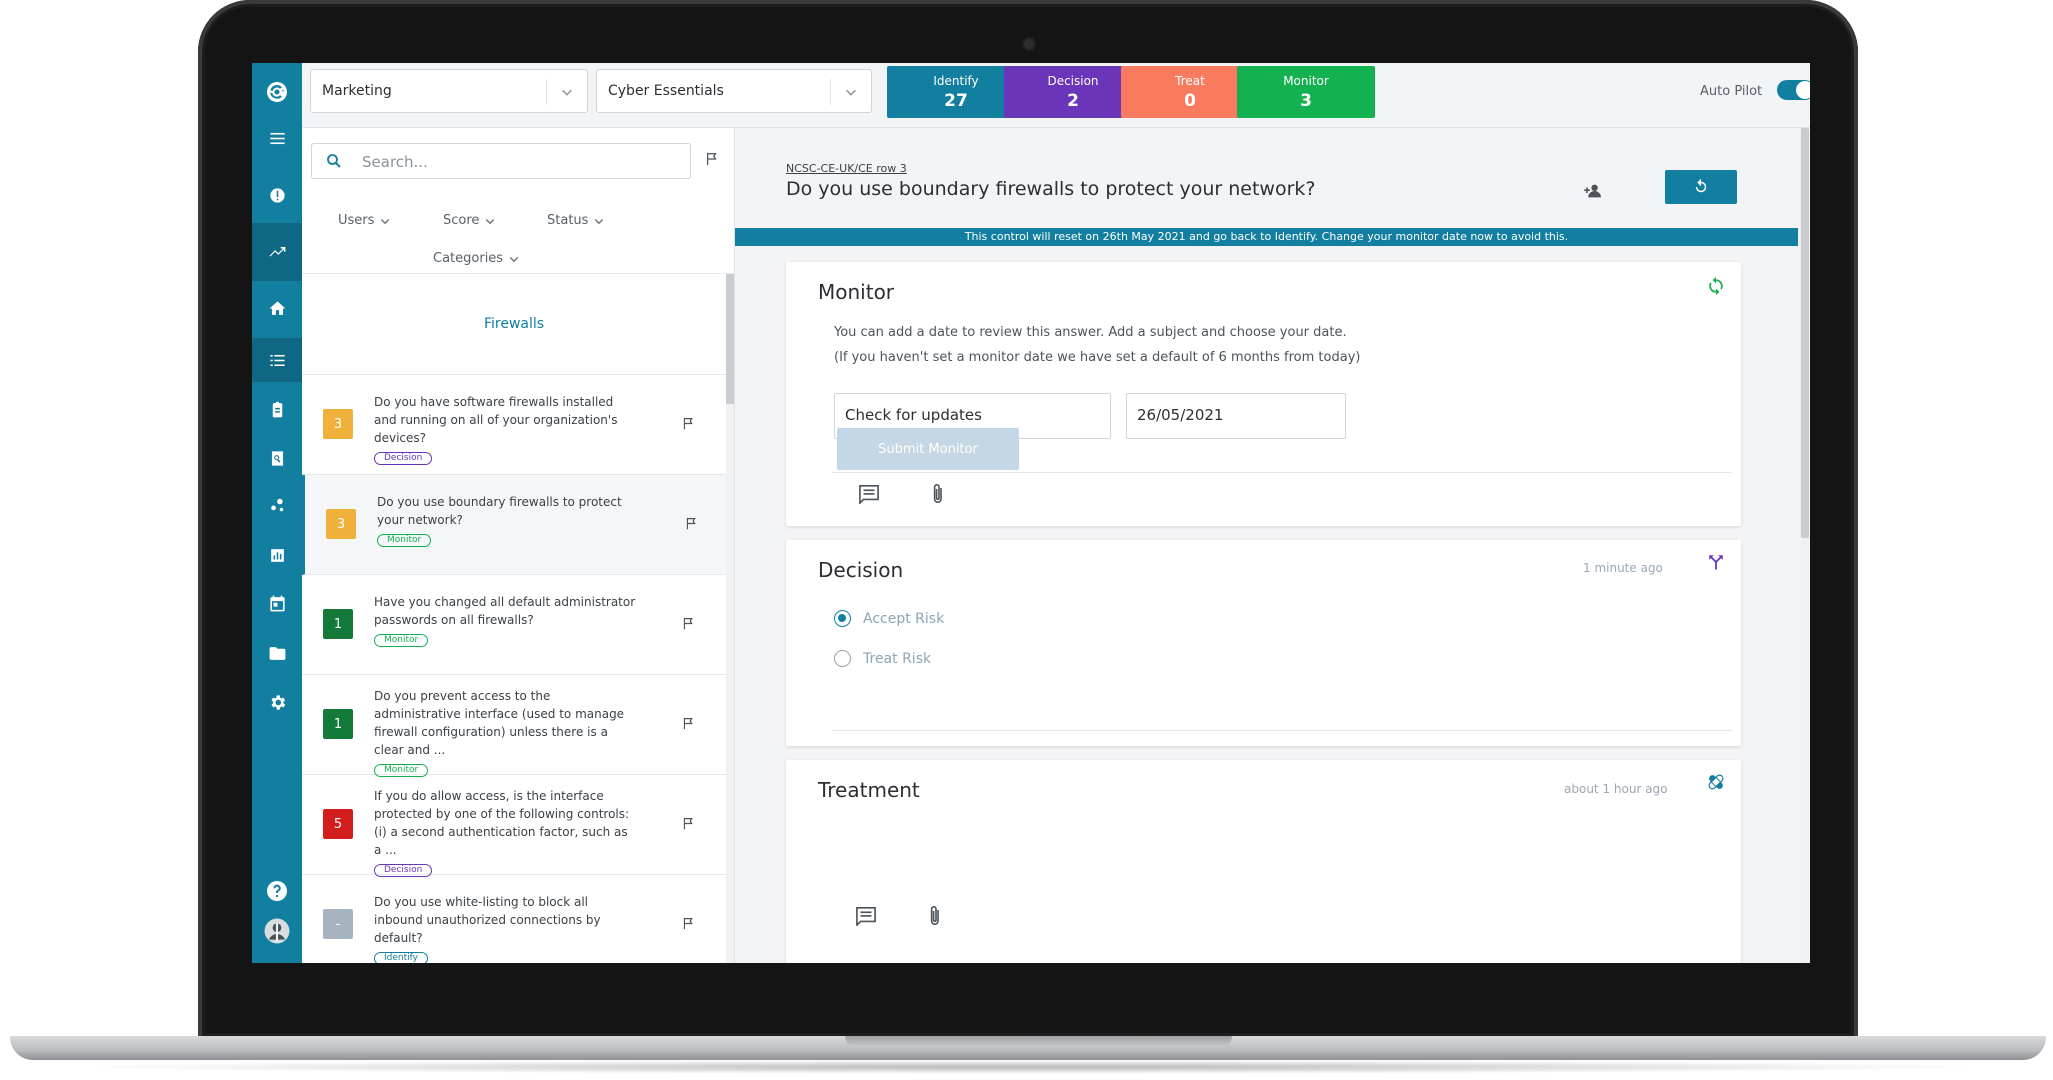  I want to click on gear-icon, so click(277, 702).